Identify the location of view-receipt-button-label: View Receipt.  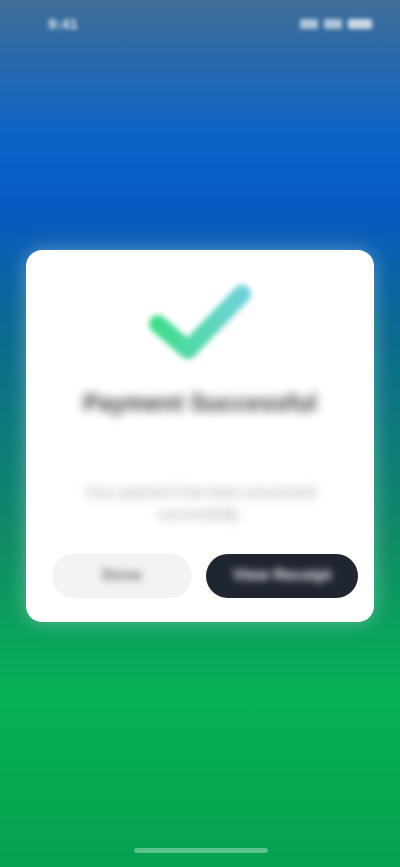
(282, 575).